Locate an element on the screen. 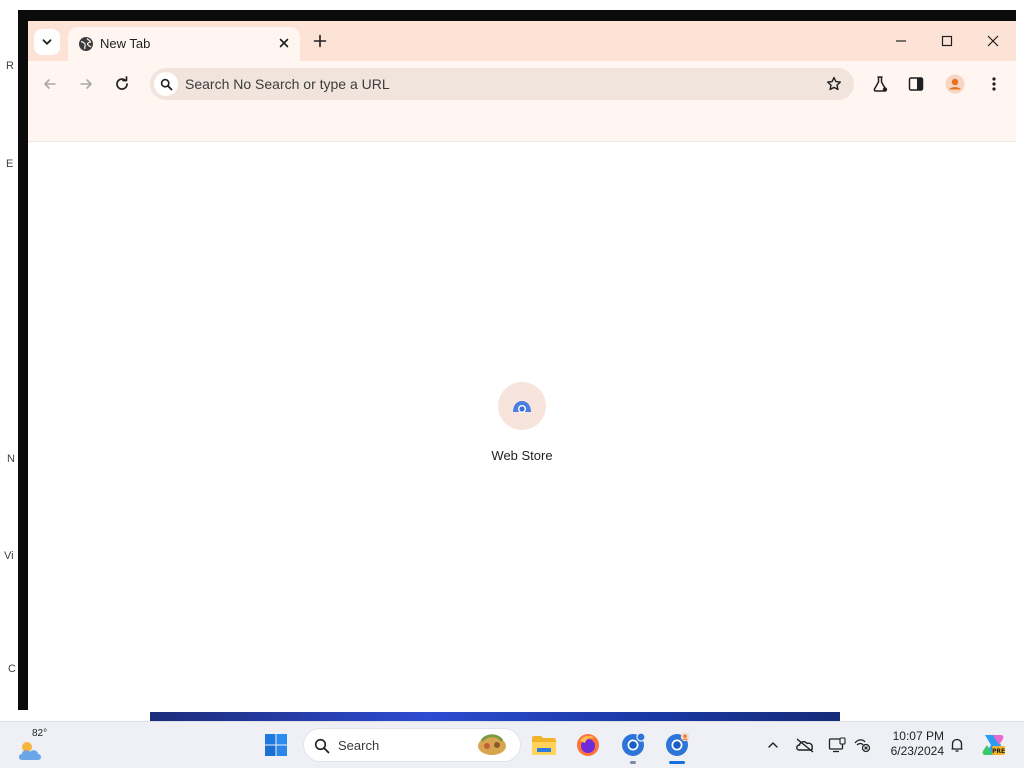 The width and height of the screenshot is (1024, 768). window-close-button is located at coordinates (993, 41).